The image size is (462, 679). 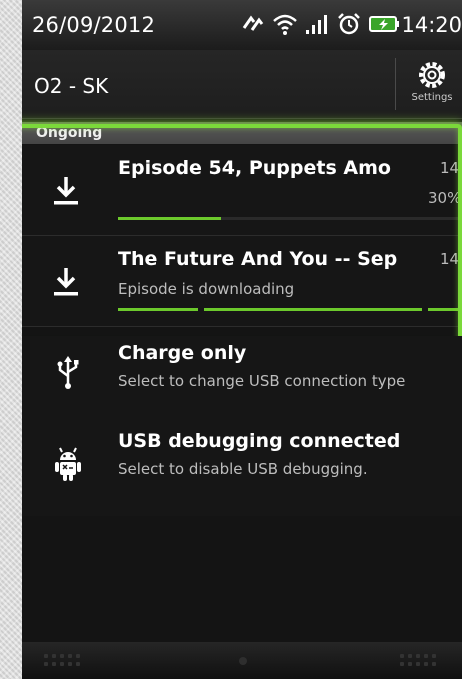 What do you see at coordinates (432, 97) in the screenshot?
I see `settings-label: Settings` at bounding box center [432, 97].